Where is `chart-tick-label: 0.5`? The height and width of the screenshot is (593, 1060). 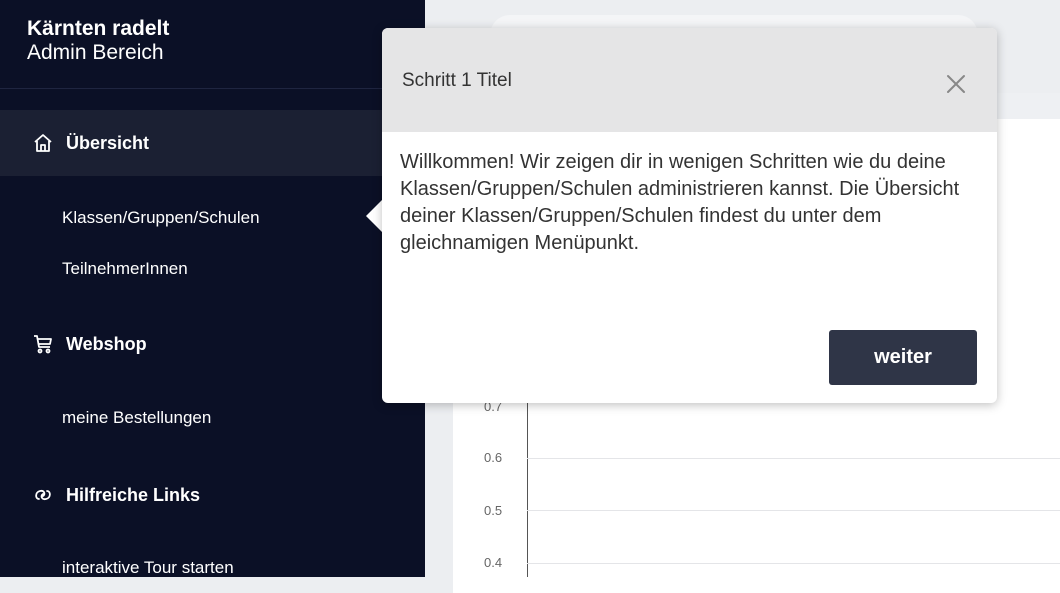
chart-tick-label: 0.5 is located at coordinates (493, 510).